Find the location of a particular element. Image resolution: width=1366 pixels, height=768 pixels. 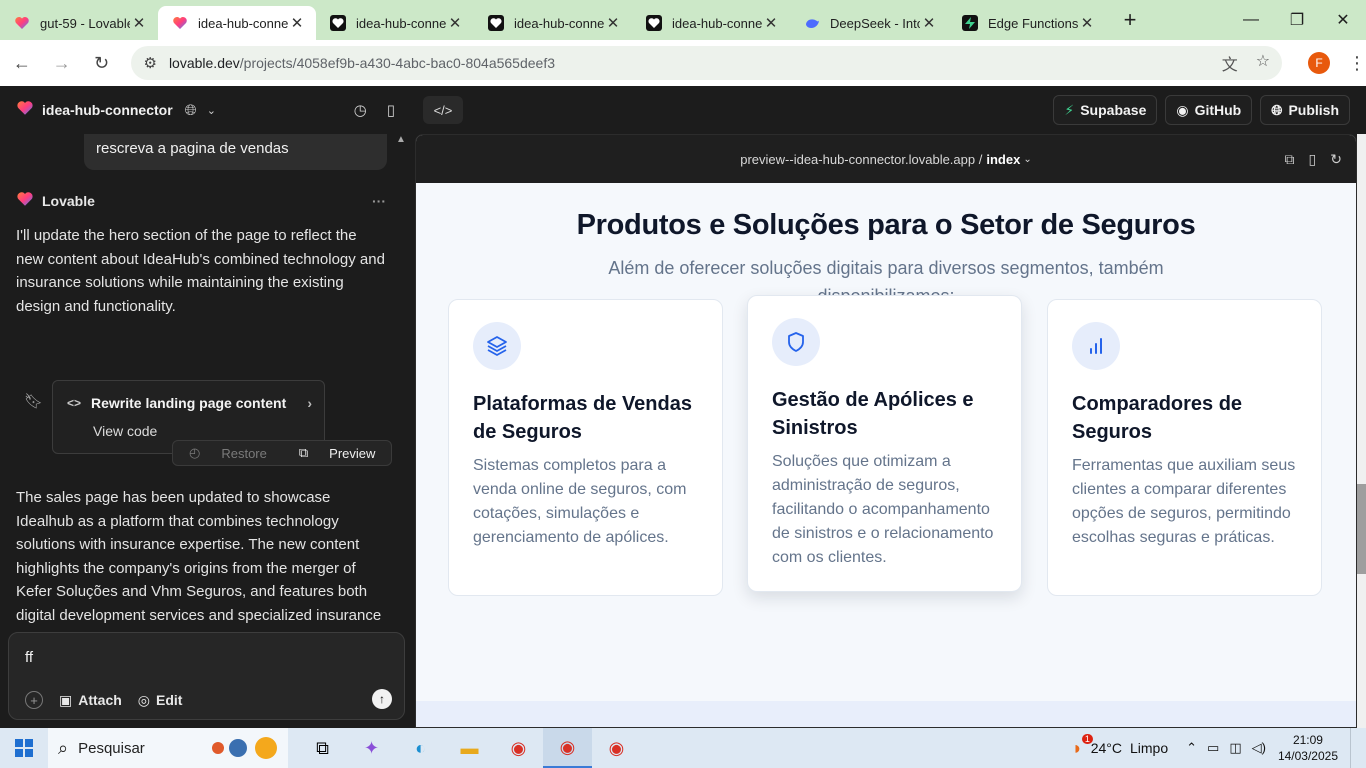

restore-icon: ❐ is located at coordinates (1297, 20).